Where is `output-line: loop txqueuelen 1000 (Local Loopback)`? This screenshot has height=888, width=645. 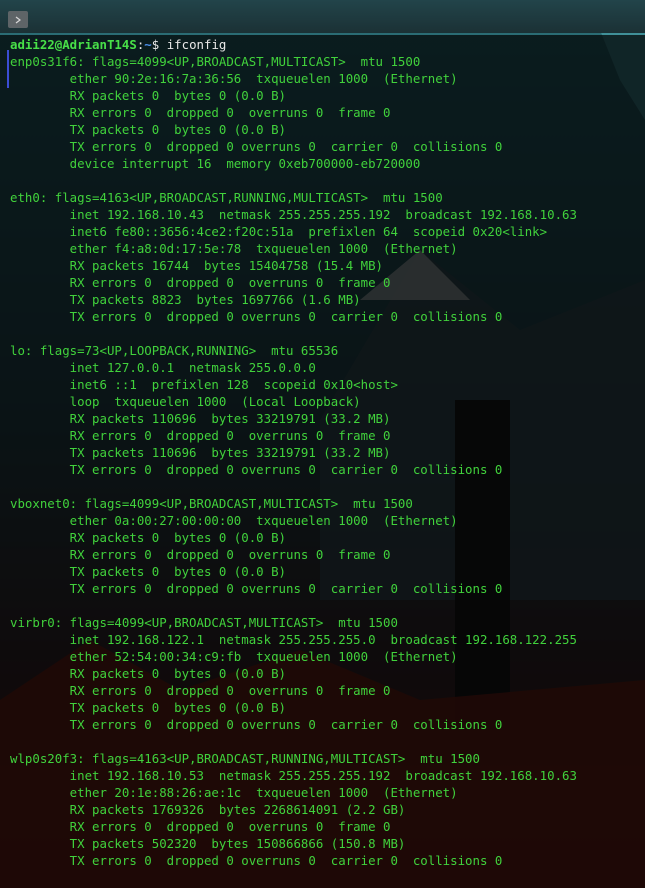 output-line: loop txqueuelen 1000 (Local Loopback) is located at coordinates (185, 401).